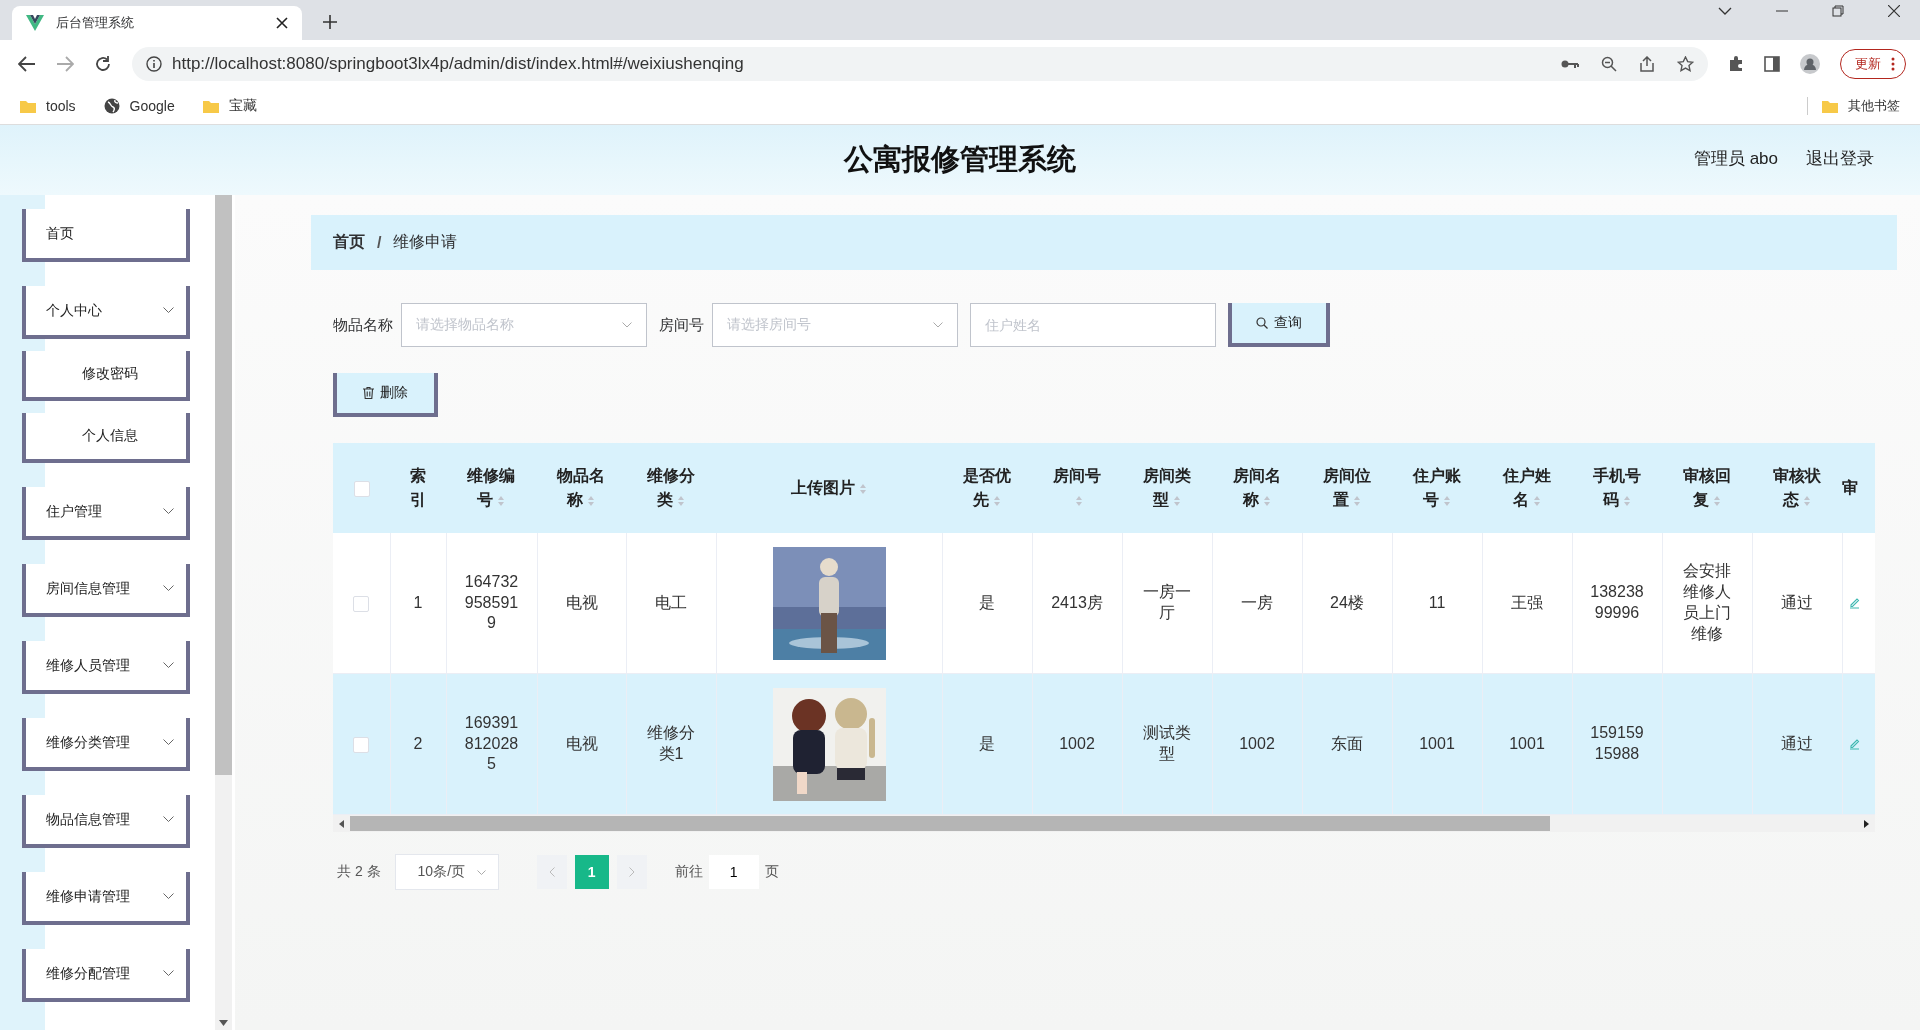 This screenshot has height=1030, width=1920. I want to click on sidebar-item: 个人信息, so click(106, 438).